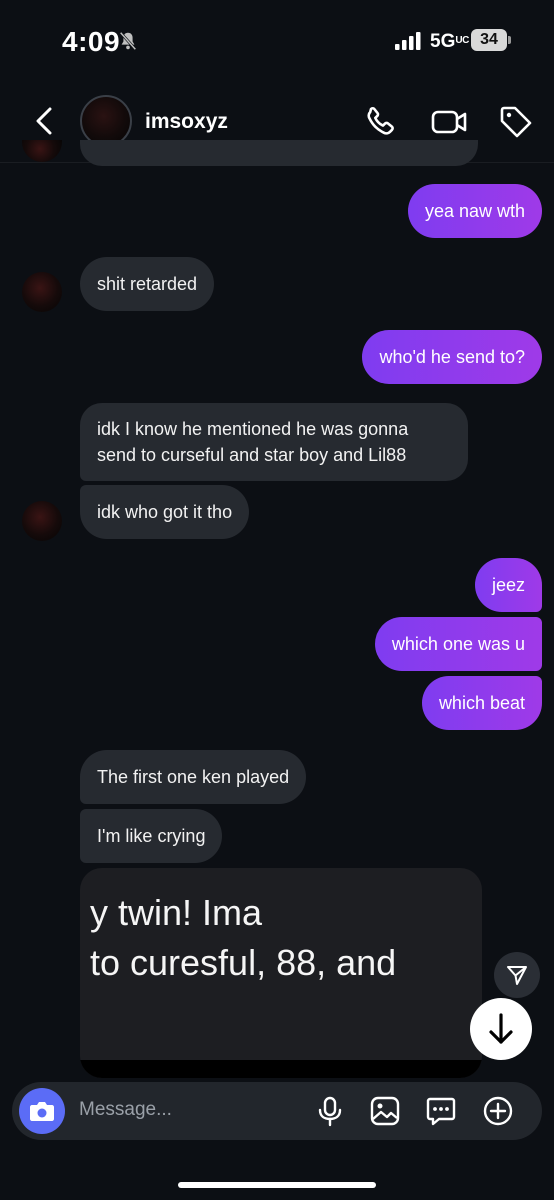 This screenshot has width=554, height=1200. Describe the element at coordinates (277, 1185) in the screenshot. I see `home-indicator` at that location.